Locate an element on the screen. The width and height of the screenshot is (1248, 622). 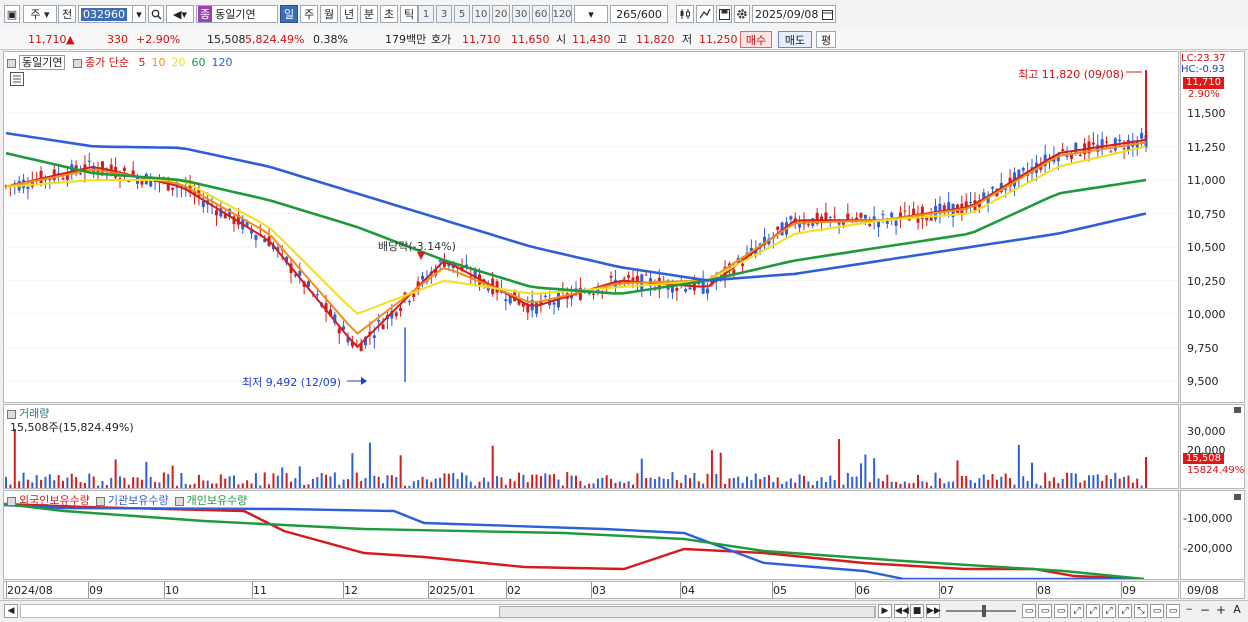
interval-button-5: 5 is located at coordinates (462, 14).